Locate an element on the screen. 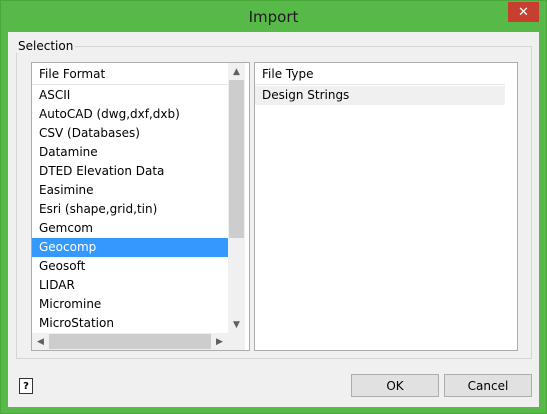  title-bar: Import ✕ is located at coordinates (273, 16).